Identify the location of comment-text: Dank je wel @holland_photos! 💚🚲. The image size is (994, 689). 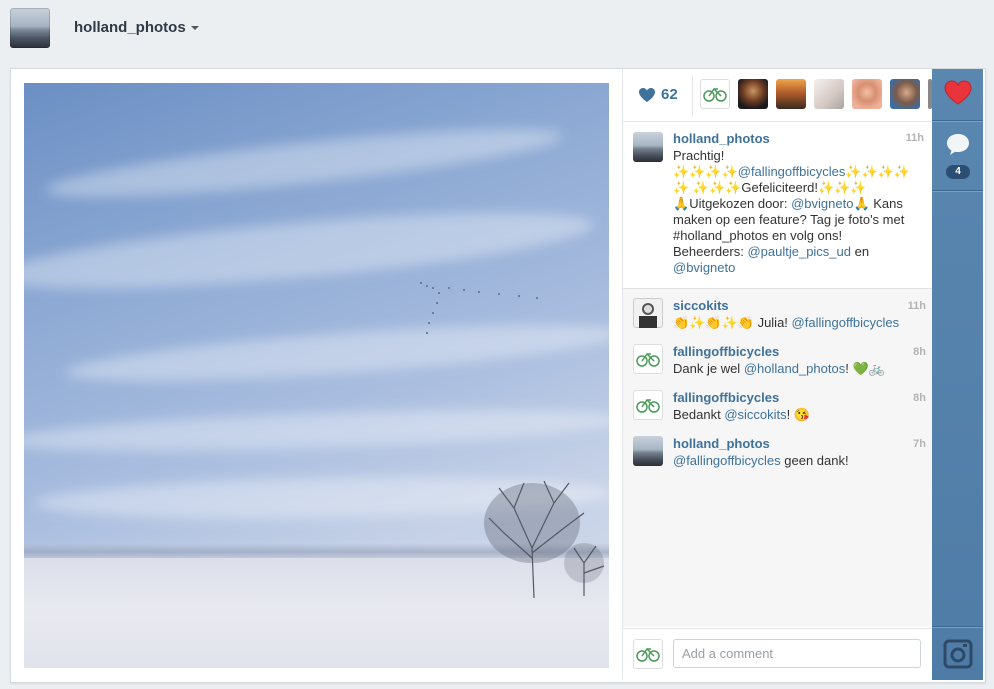
(779, 368).